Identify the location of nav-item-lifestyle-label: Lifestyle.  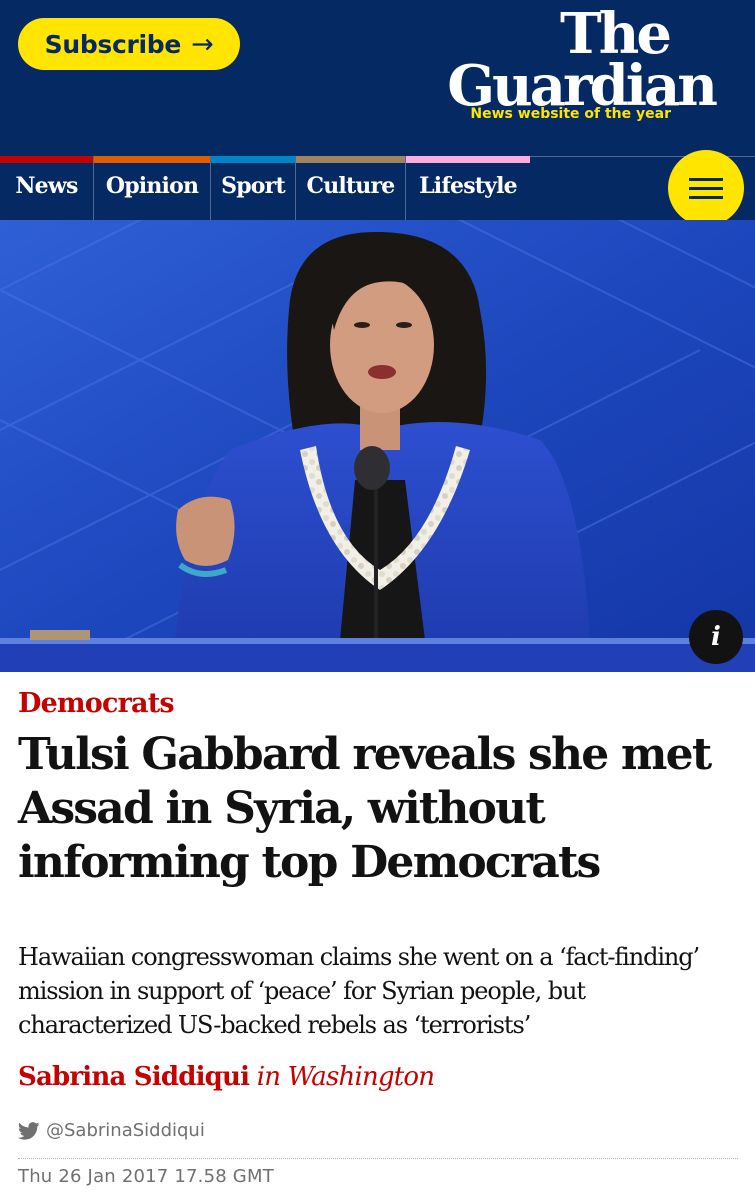
(468, 186).